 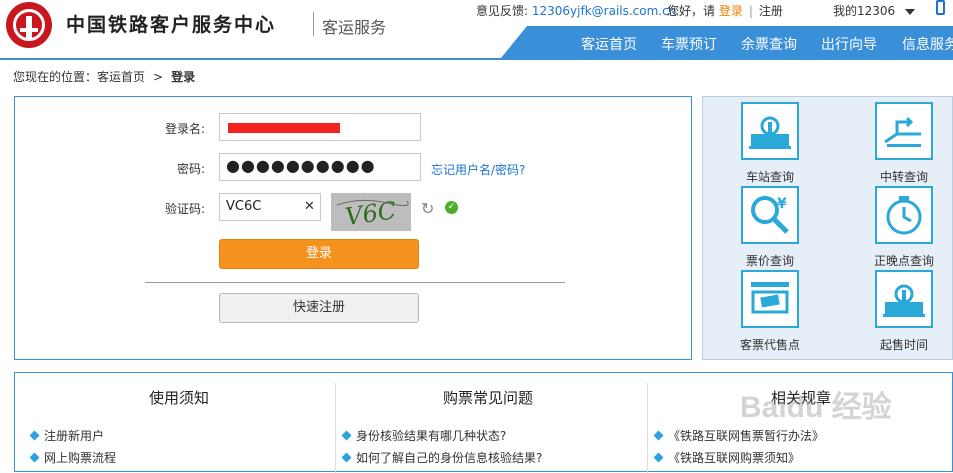 I want to click on password-label: 密码:, so click(x=190, y=169).